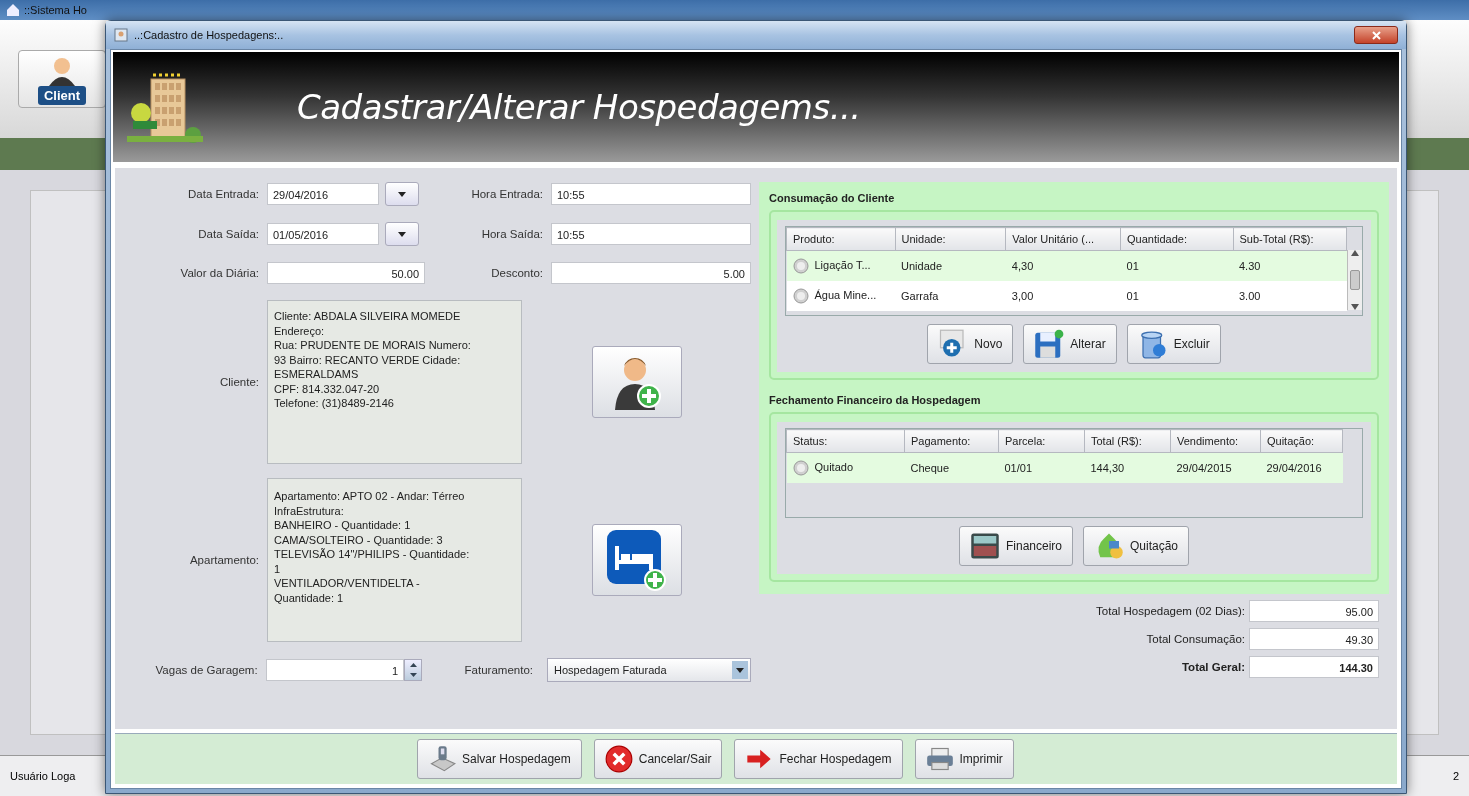  What do you see at coordinates (984, 546) in the screenshot?
I see `calculator-icon` at bounding box center [984, 546].